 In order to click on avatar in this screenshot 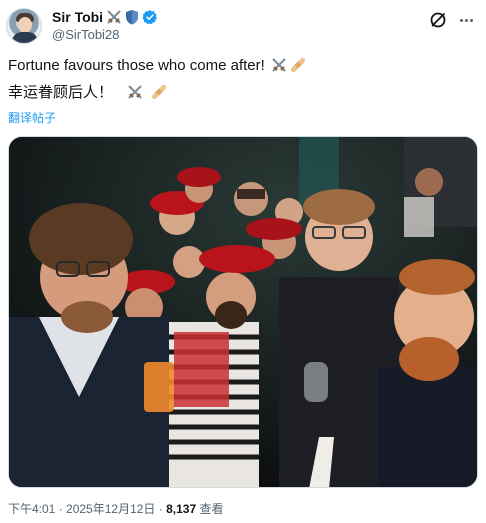, I will do `click(24, 26)`.